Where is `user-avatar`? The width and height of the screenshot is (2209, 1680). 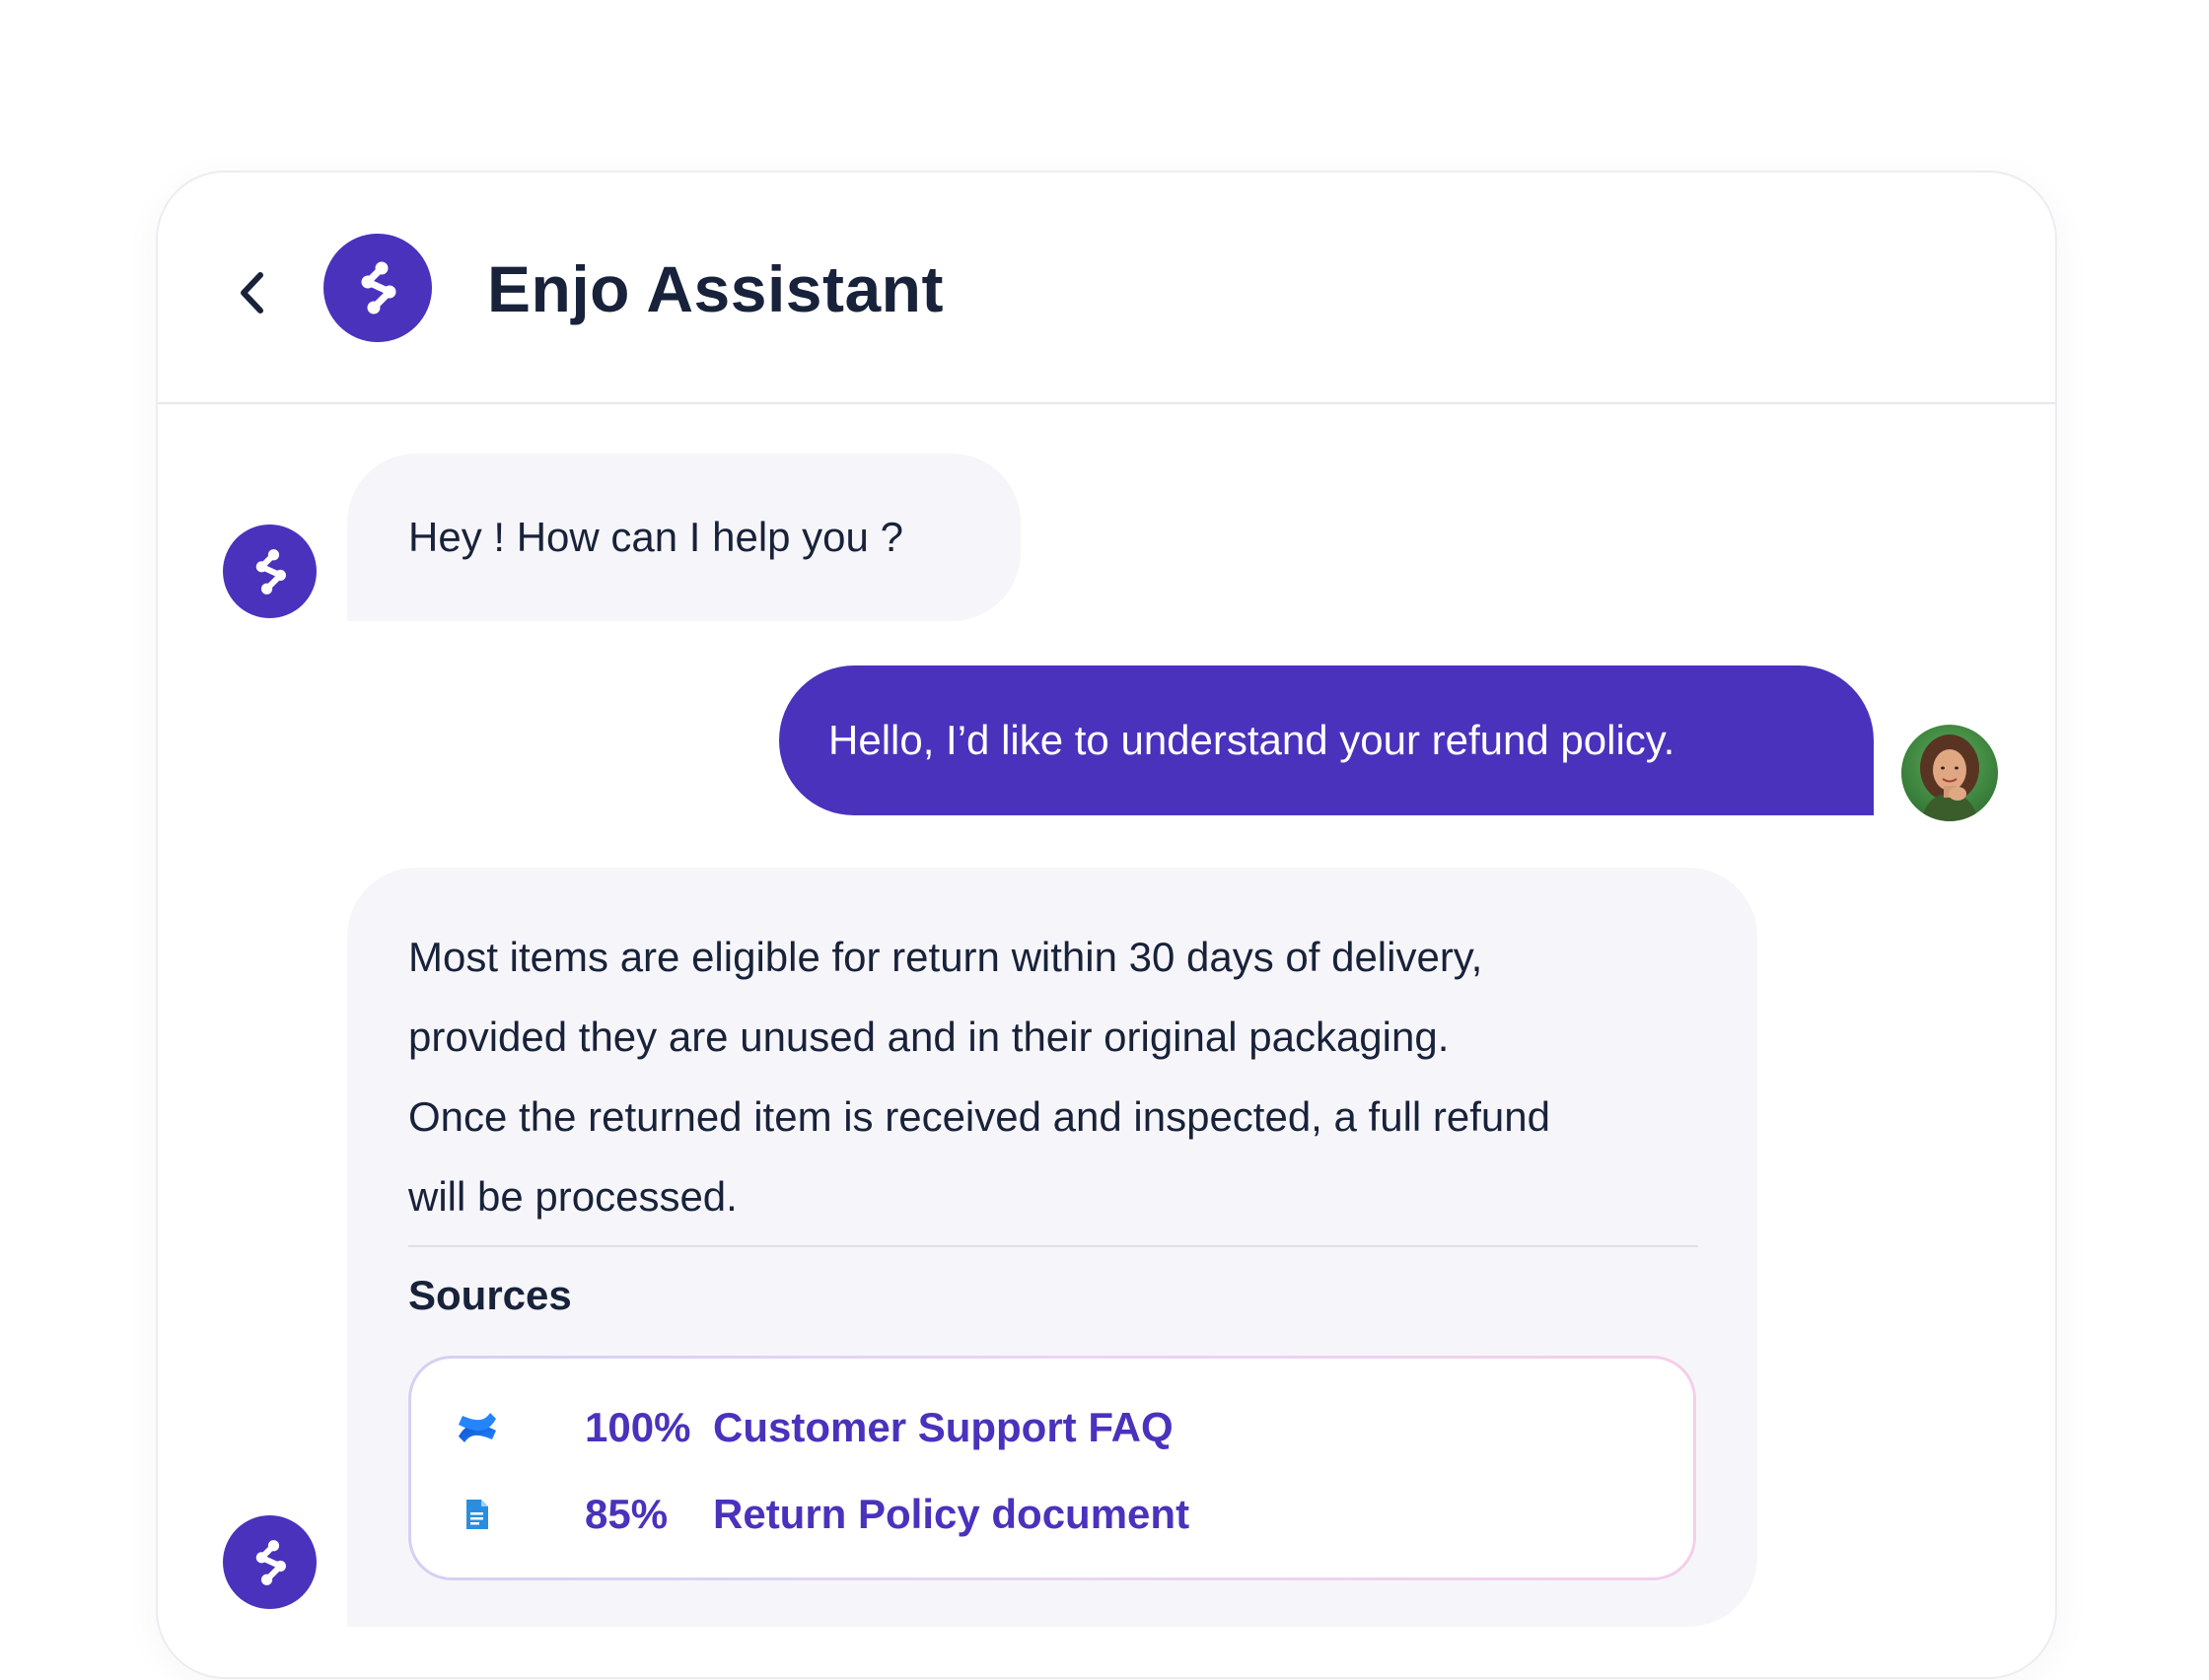 user-avatar is located at coordinates (1949, 773).